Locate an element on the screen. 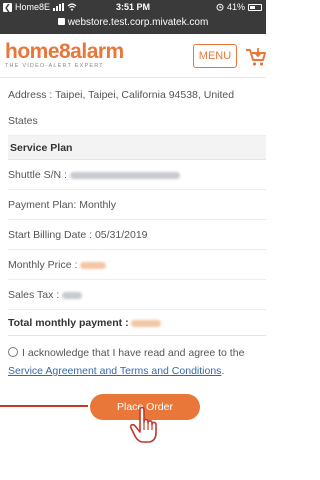 Image resolution: width=320 pixels, height=480 pixels. agree-checkbox is located at coordinates (13, 352).